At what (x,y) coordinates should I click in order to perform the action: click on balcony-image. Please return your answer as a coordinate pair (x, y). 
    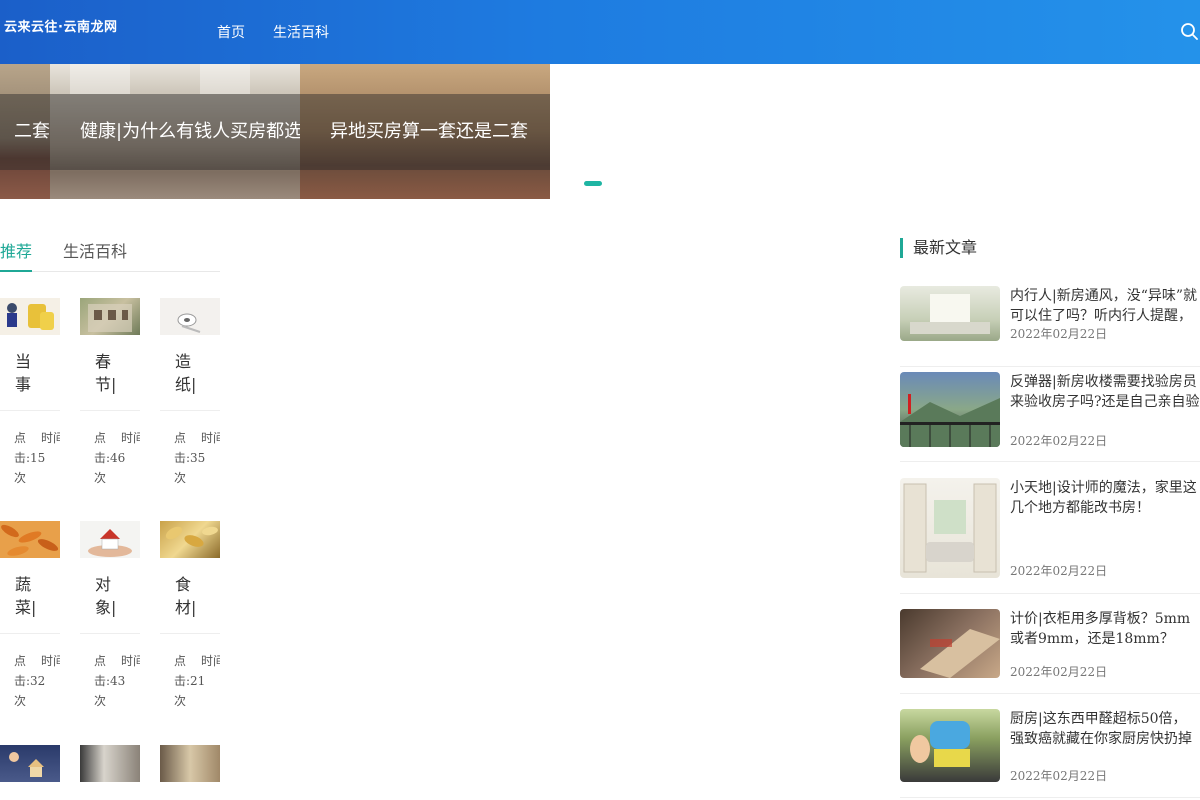
    Looking at the image, I should click on (950, 420).